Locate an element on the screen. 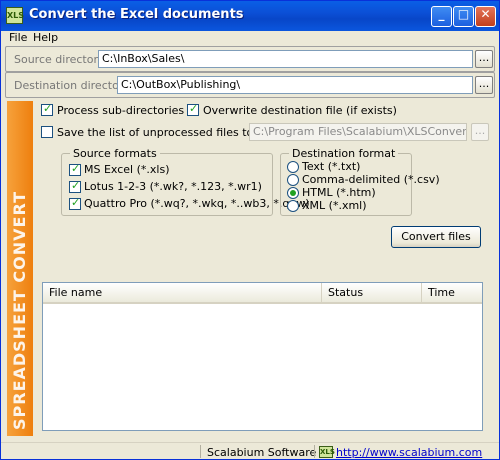 This screenshot has height=460, width=500. save-log-checkbox is located at coordinates (47, 132).